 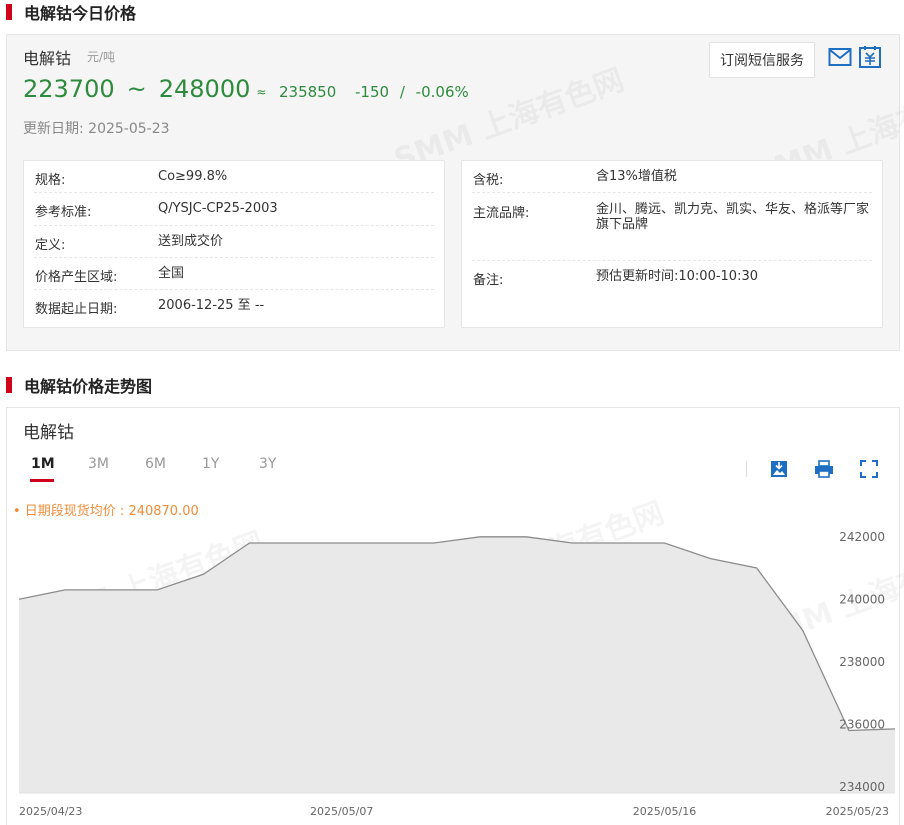 What do you see at coordinates (50, 811) in the screenshot?
I see `x-tick-label: 2025/04/23` at bounding box center [50, 811].